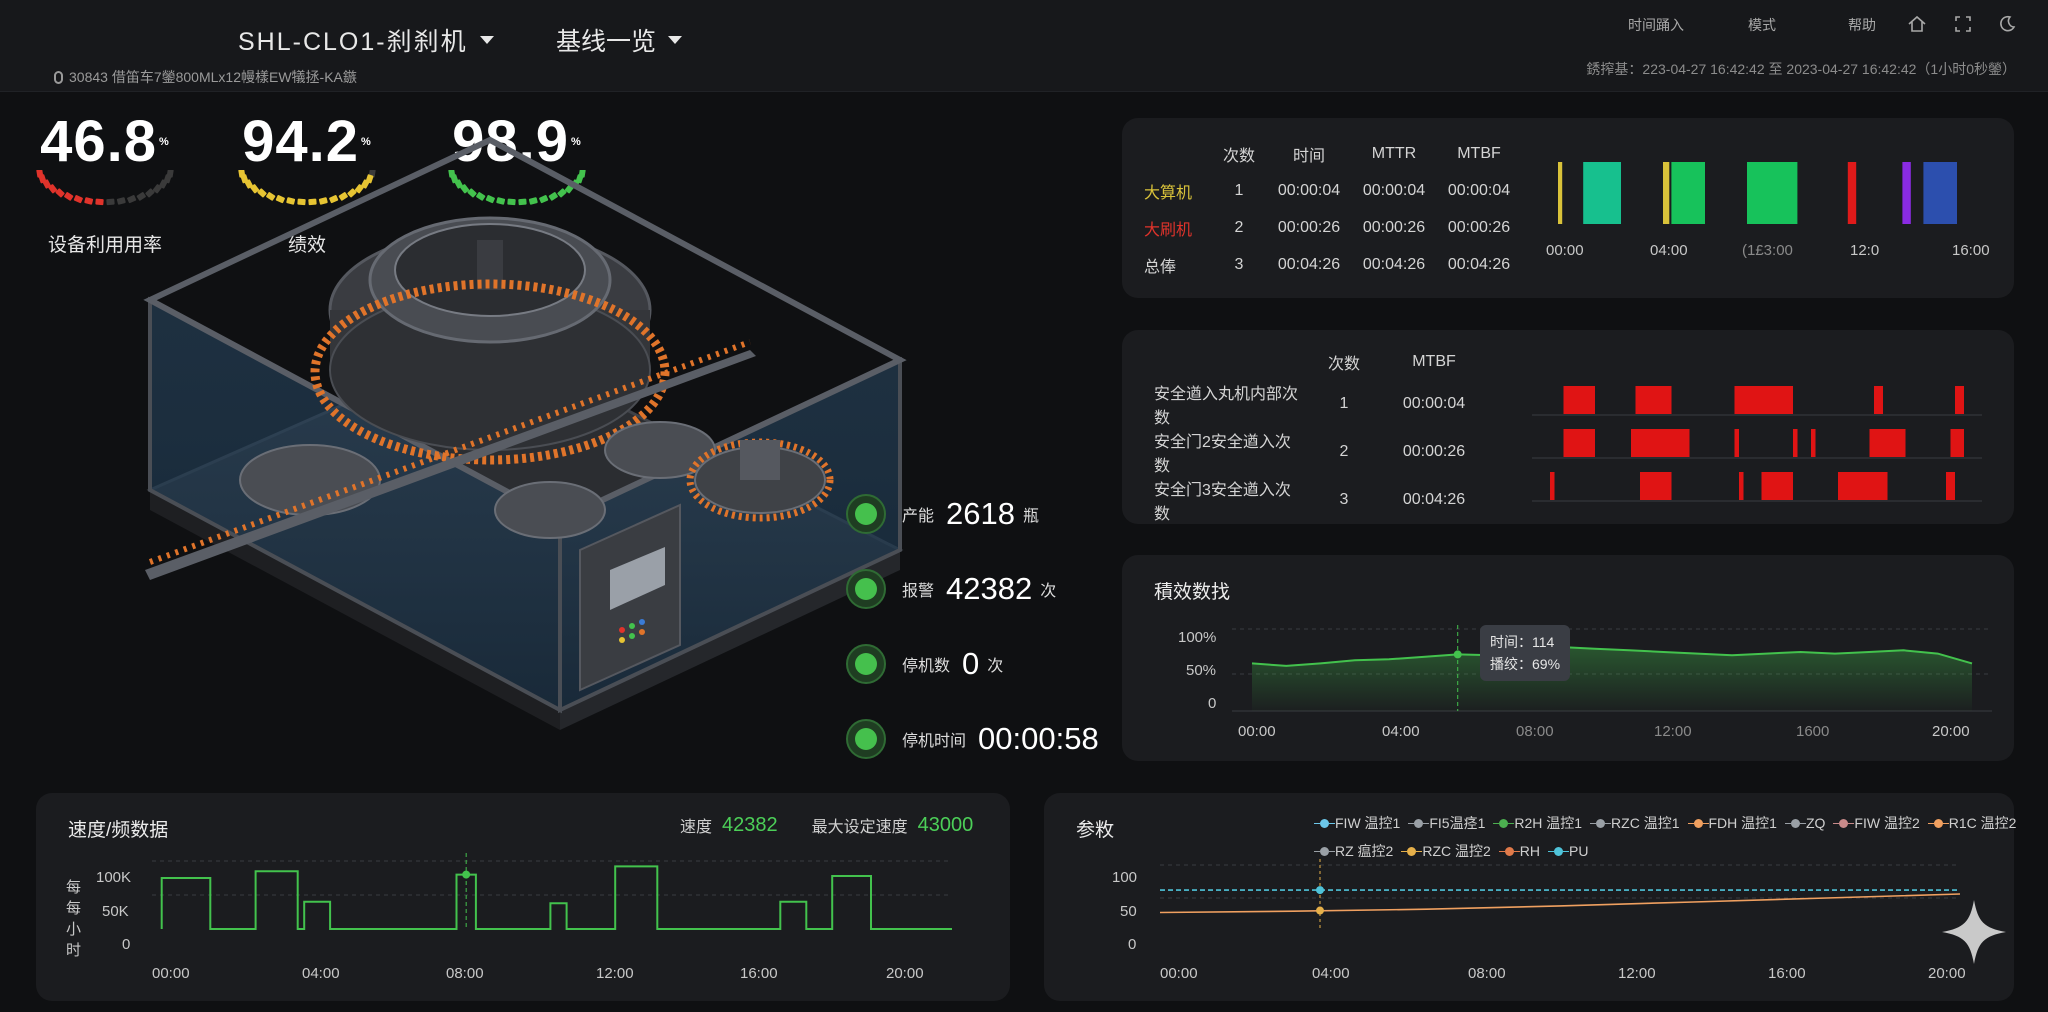  What do you see at coordinates (1319, 404) in the screenshot?
I see `table-row: 安全遒入丸机内部次数 1 00:00:04` at bounding box center [1319, 404].